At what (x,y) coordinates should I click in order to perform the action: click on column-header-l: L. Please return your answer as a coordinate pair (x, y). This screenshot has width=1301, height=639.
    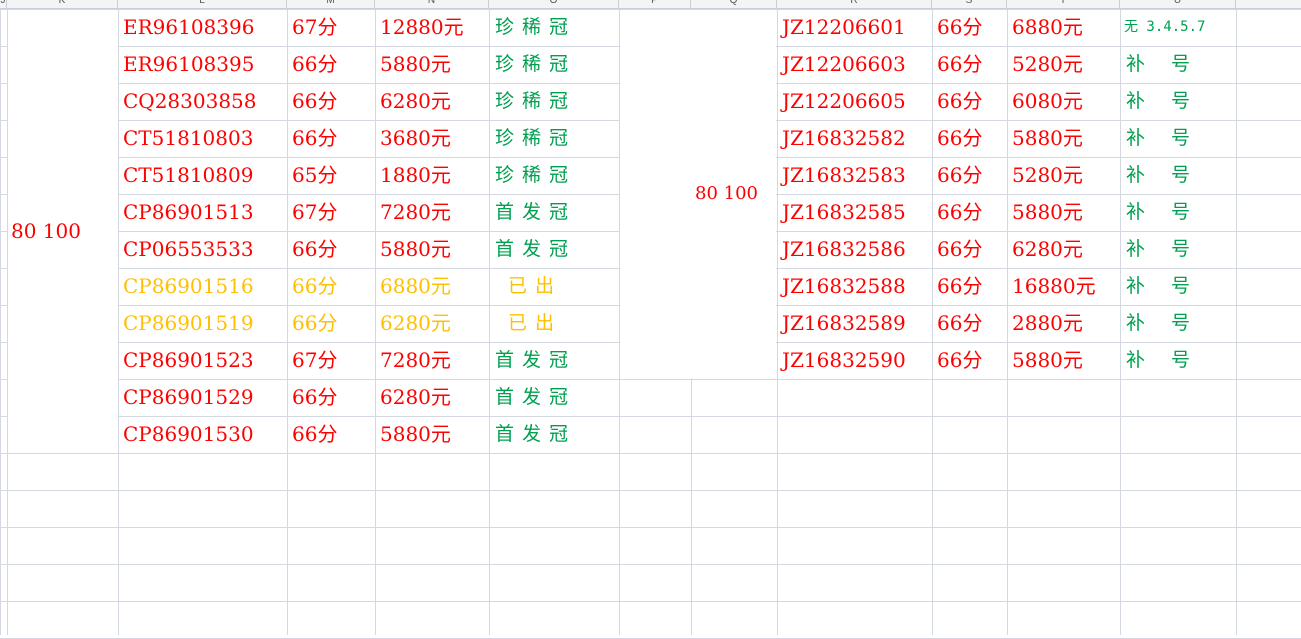
    Looking at the image, I should click on (202, 4).